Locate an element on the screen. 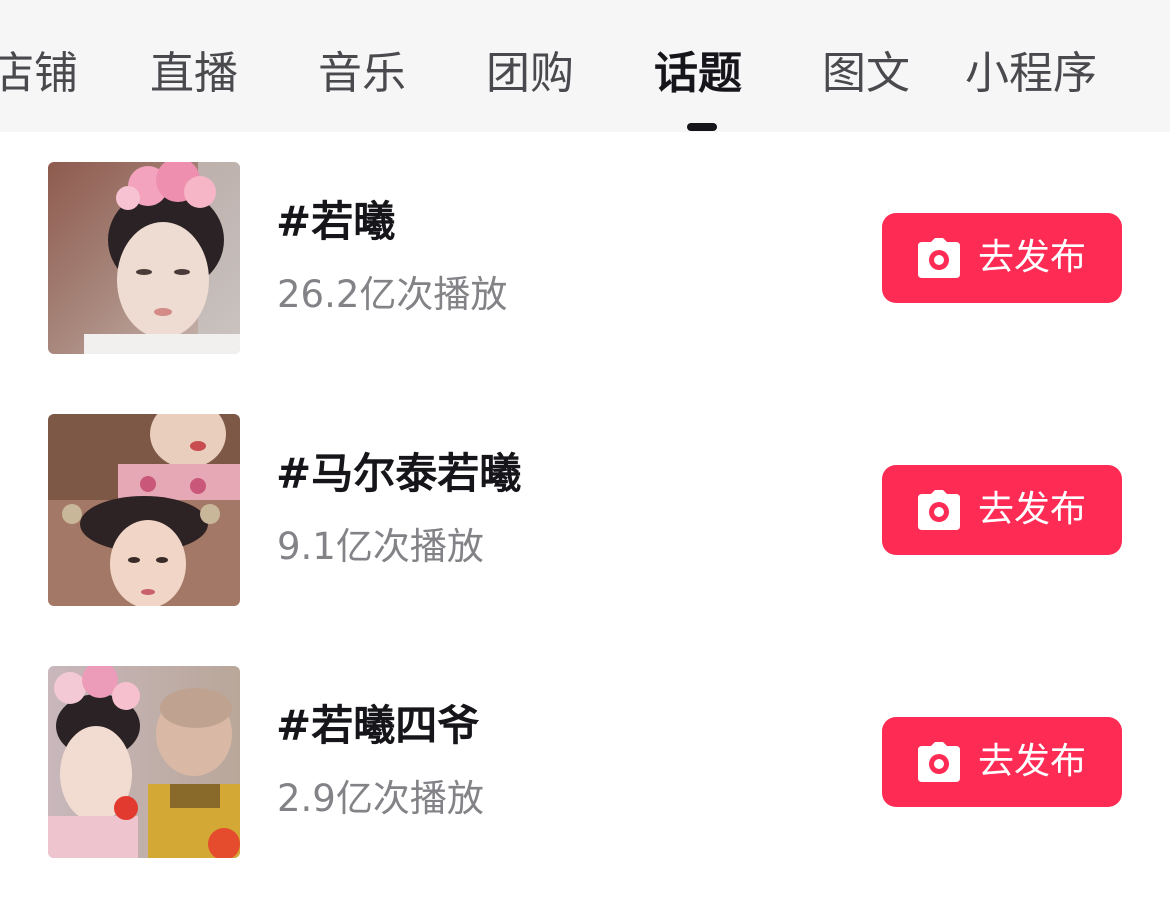  tab-group-buy: 团购 is located at coordinates (530, 74).